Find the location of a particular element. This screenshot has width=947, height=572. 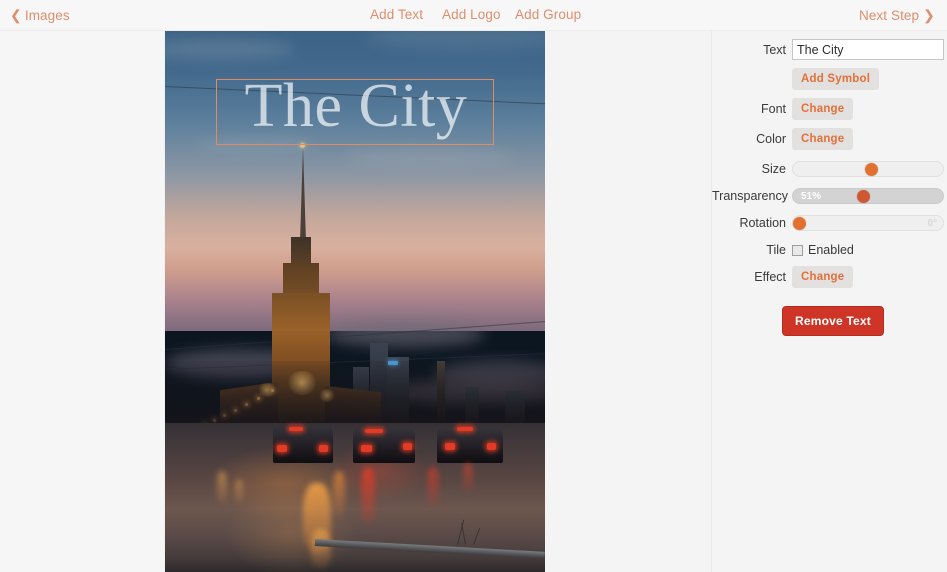

rotation-slider-wrap: 0° is located at coordinates (868, 223).